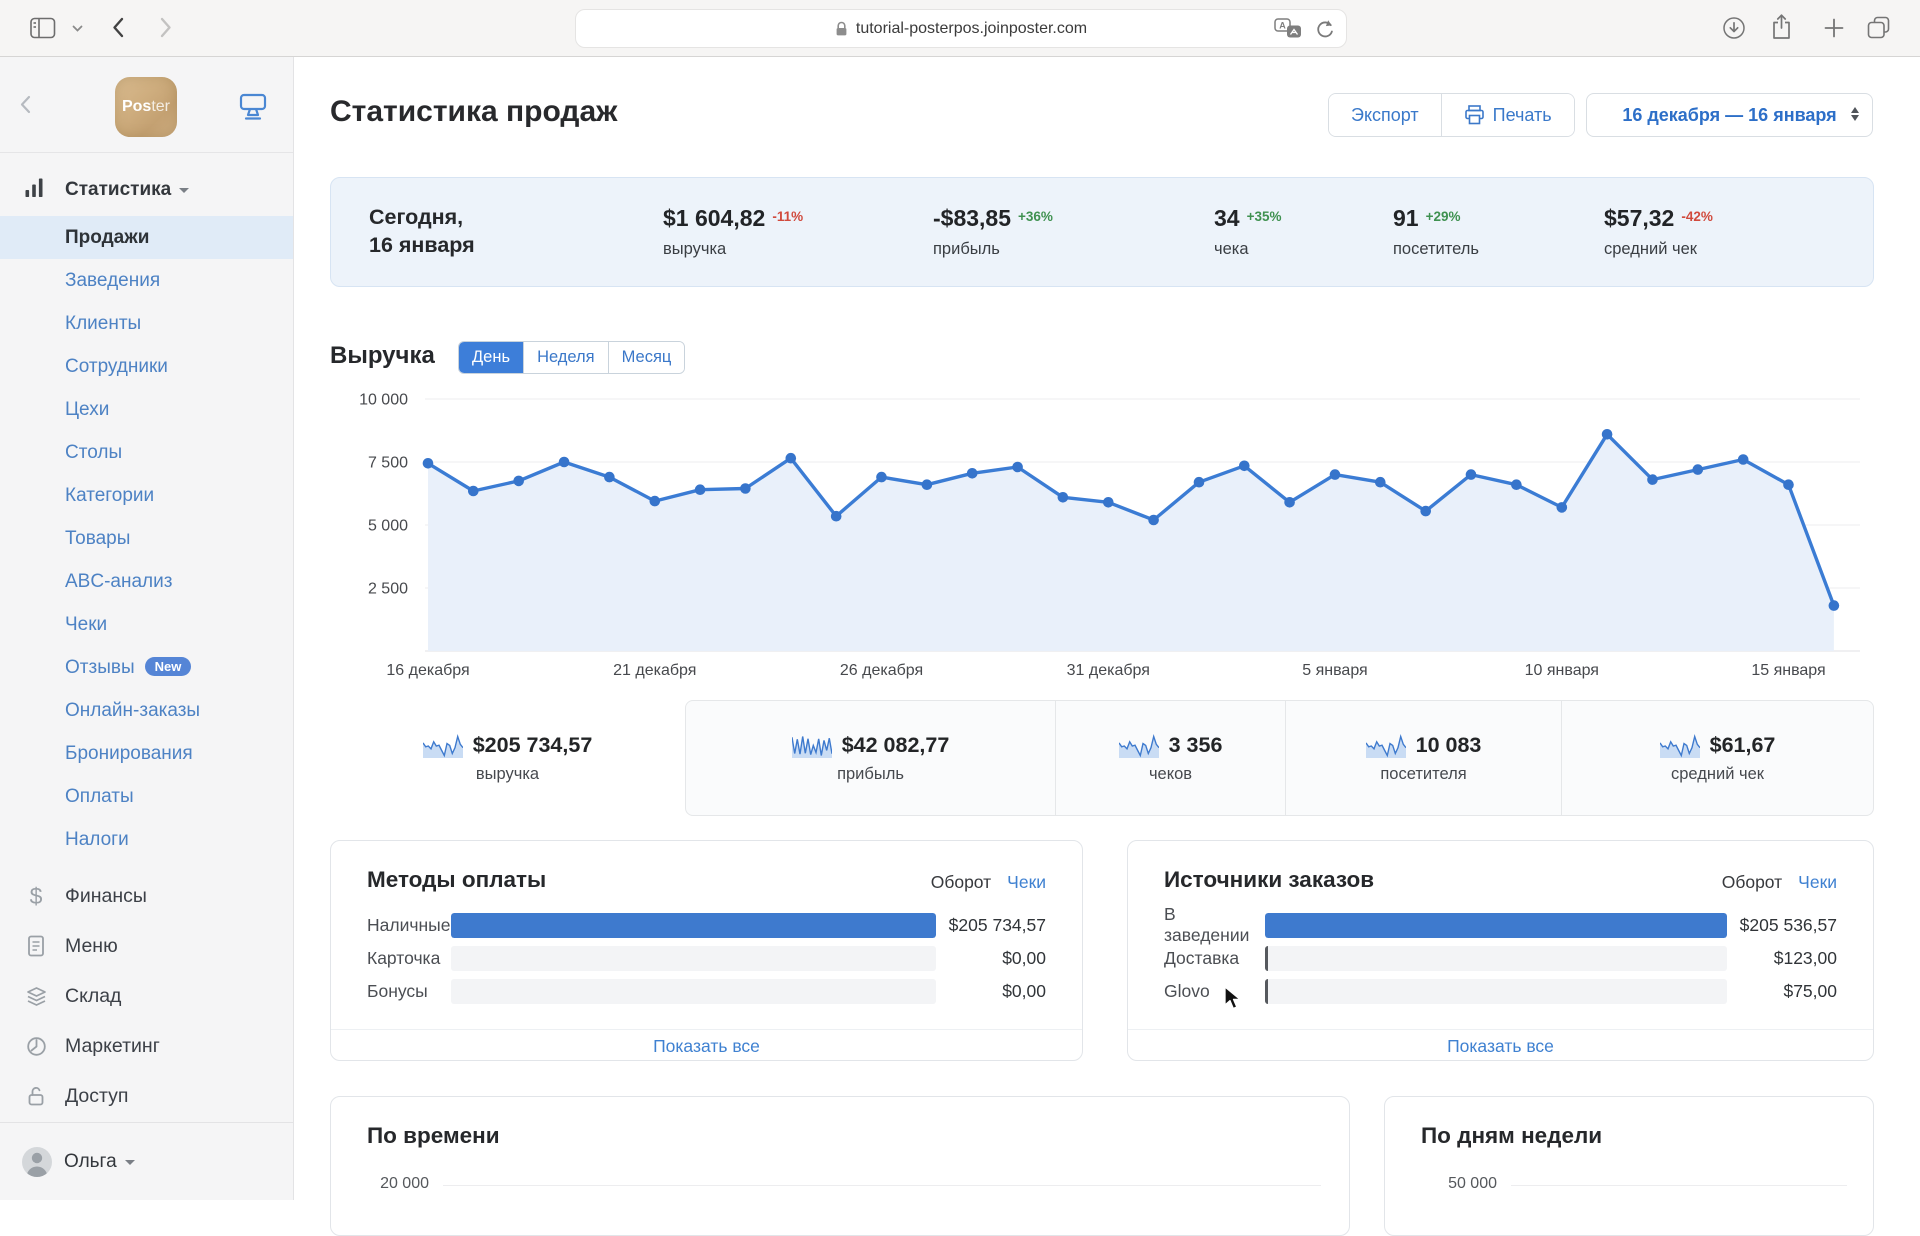 Image resolution: width=1920 pixels, height=1236 pixels. What do you see at coordinates (146, 753) in the screenshot?
I see `sidebar-item-12: Бронирования` at bounding box center [146, 753].